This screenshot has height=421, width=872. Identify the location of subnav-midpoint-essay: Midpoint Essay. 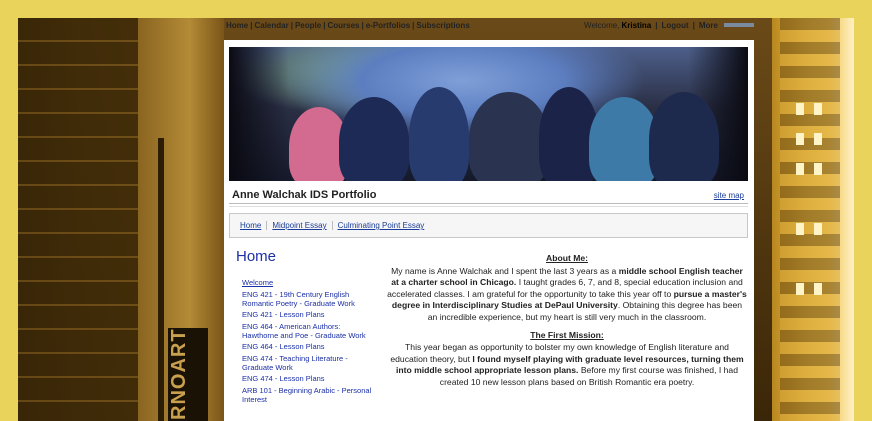
(298, 225).